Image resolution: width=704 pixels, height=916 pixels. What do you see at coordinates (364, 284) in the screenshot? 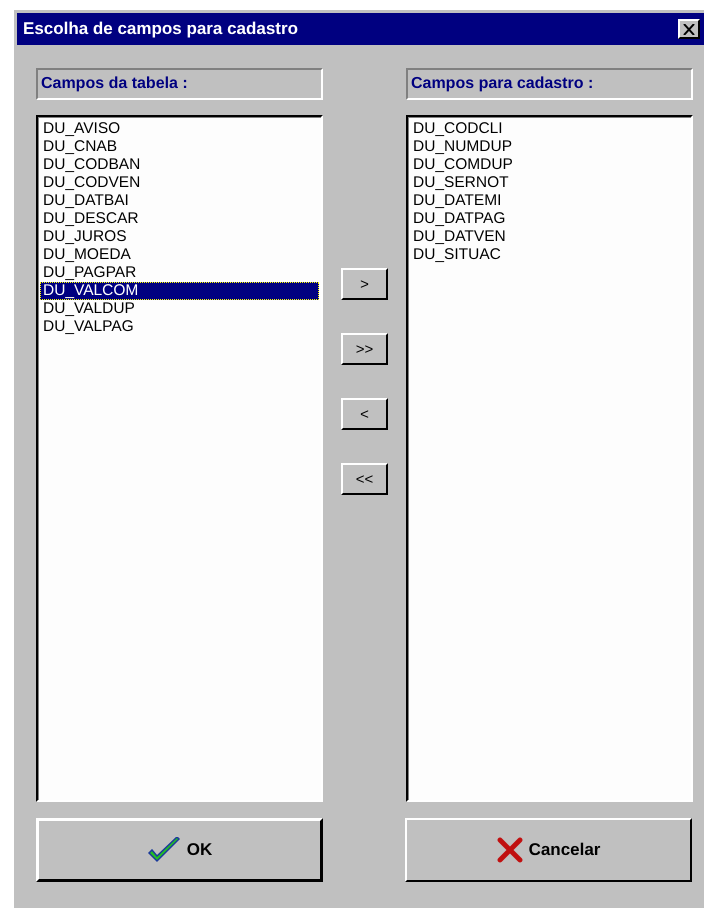
I see `move-button: >` at bounding box center [364, 284].